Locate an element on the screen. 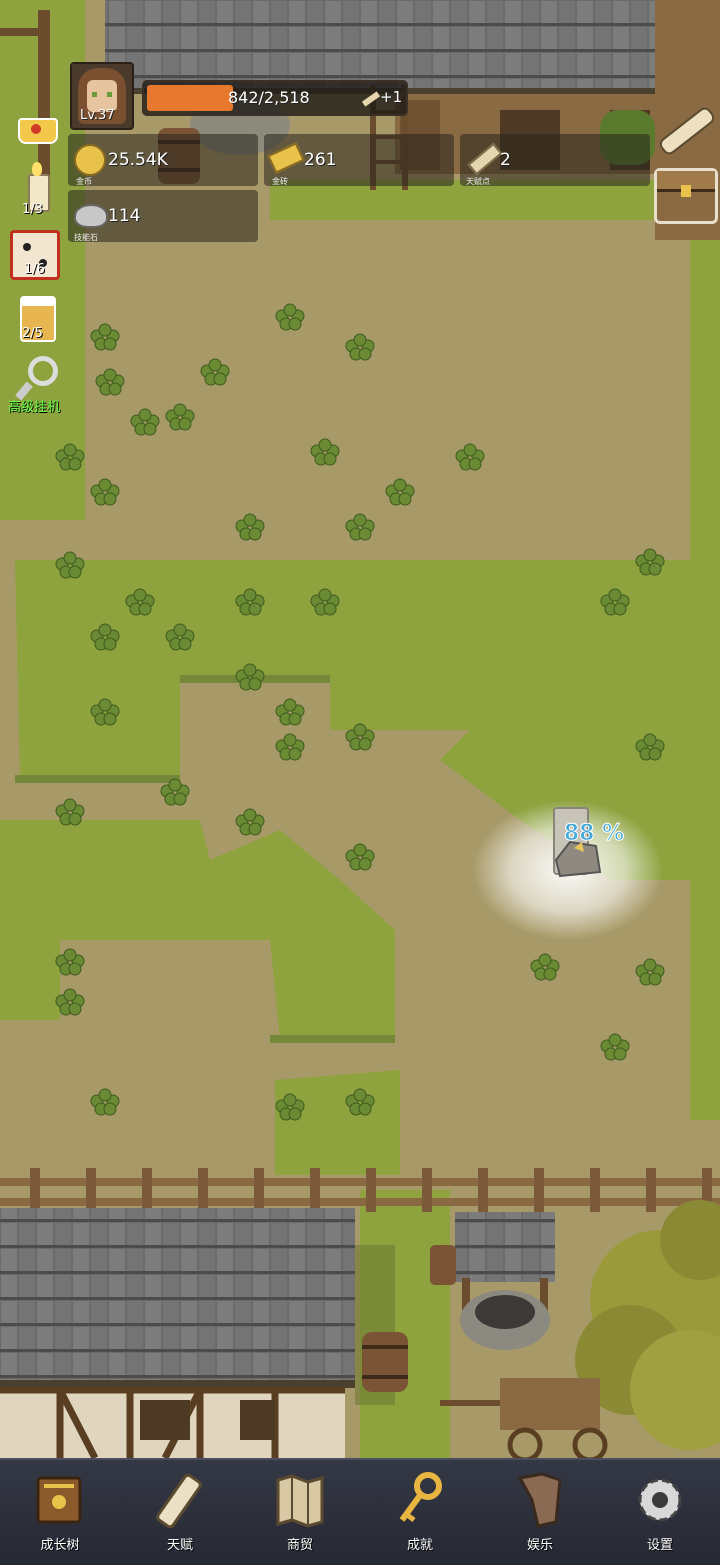  treasure-chest-button is located at coordinates (686, 196).